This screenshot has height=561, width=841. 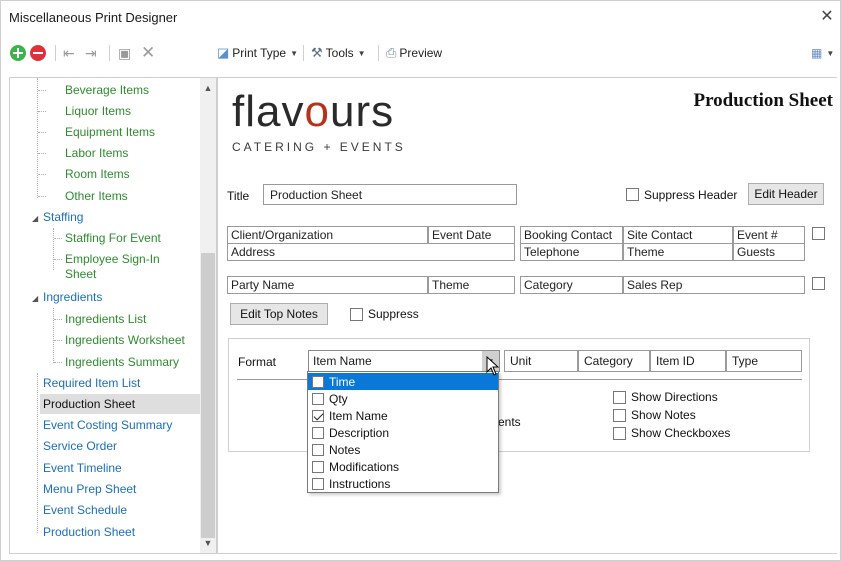 I want to click on scroll-thumb, so click(x=208, y=395).